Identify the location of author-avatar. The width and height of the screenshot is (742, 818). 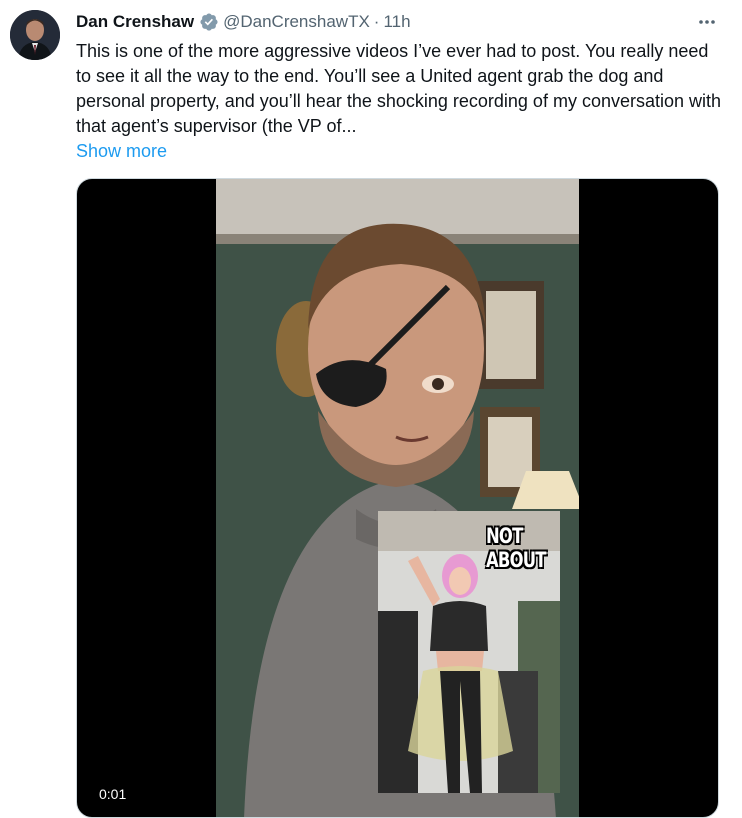
(35, 35).